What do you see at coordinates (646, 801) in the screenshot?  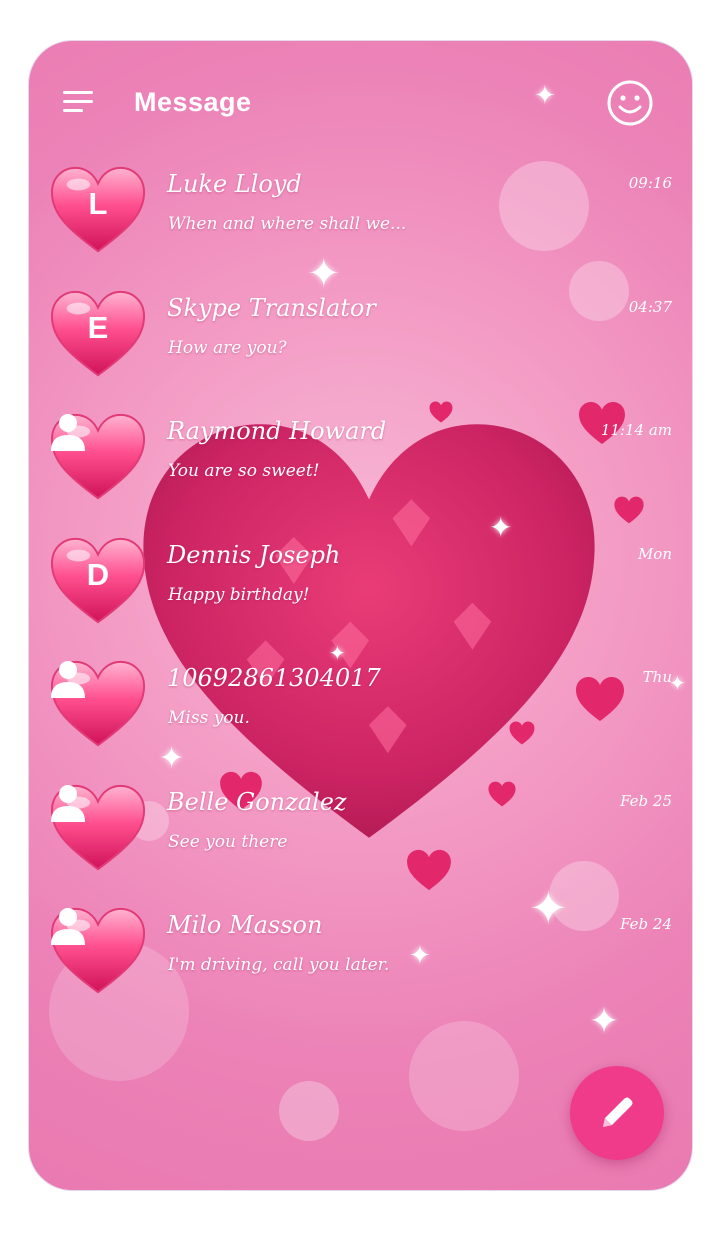 I see `message-time: Feb 25` at bounding box center [646, 801].